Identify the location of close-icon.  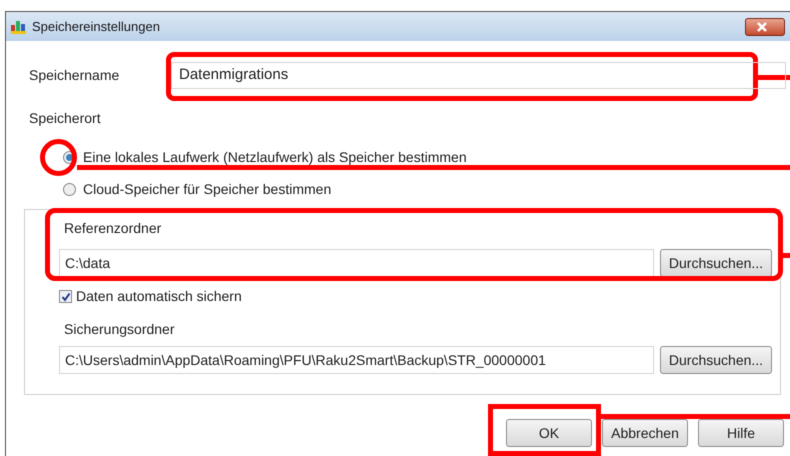
(762, 27).